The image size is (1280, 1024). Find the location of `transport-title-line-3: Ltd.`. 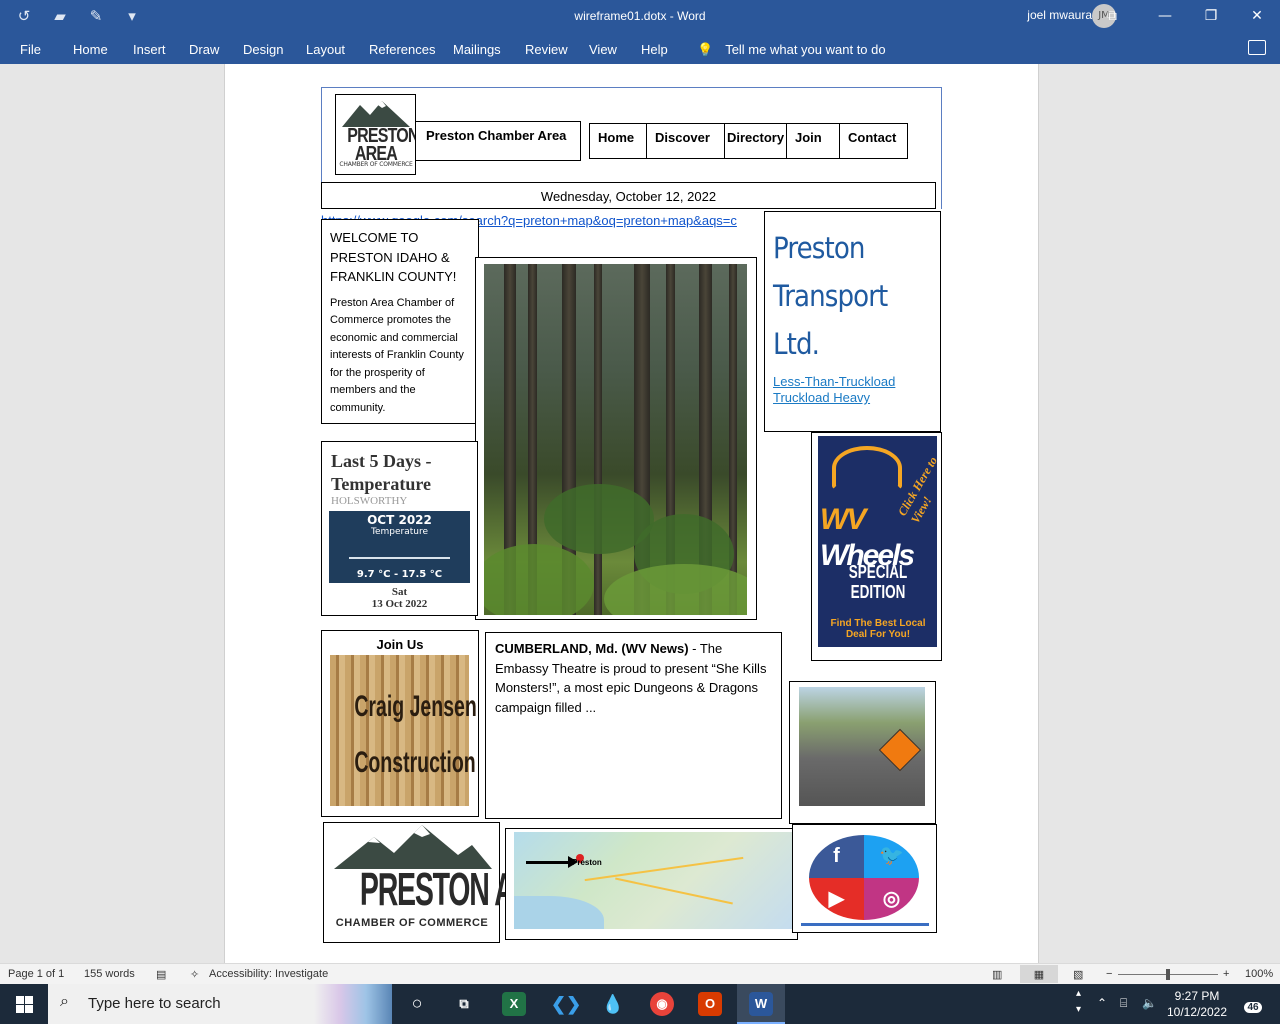

transport-title-line-3: Ltd. is located at coordinates (796, 344).